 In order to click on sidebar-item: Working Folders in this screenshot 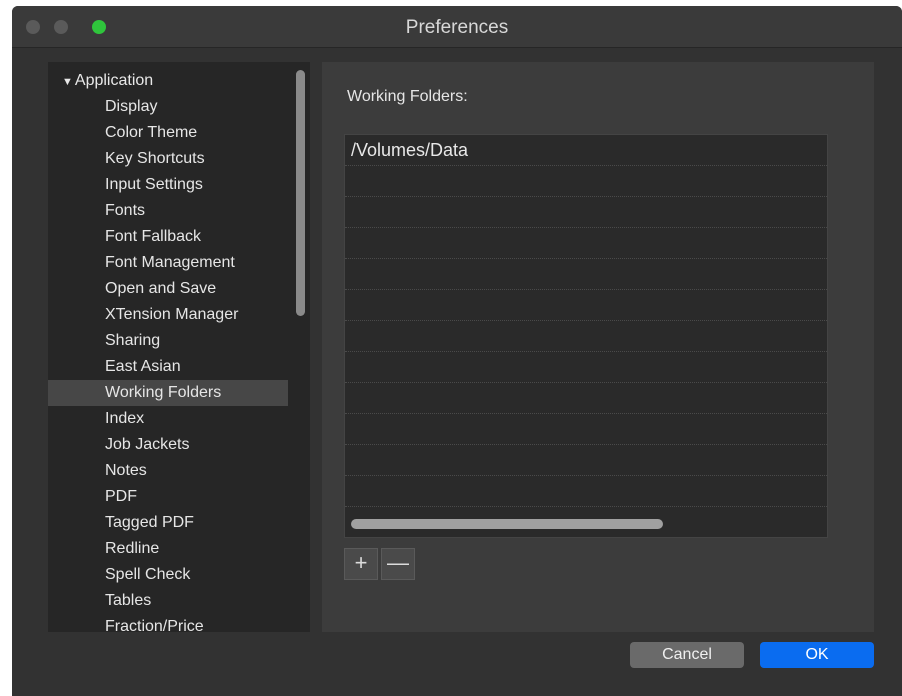, I will do `click(168, 393)`.